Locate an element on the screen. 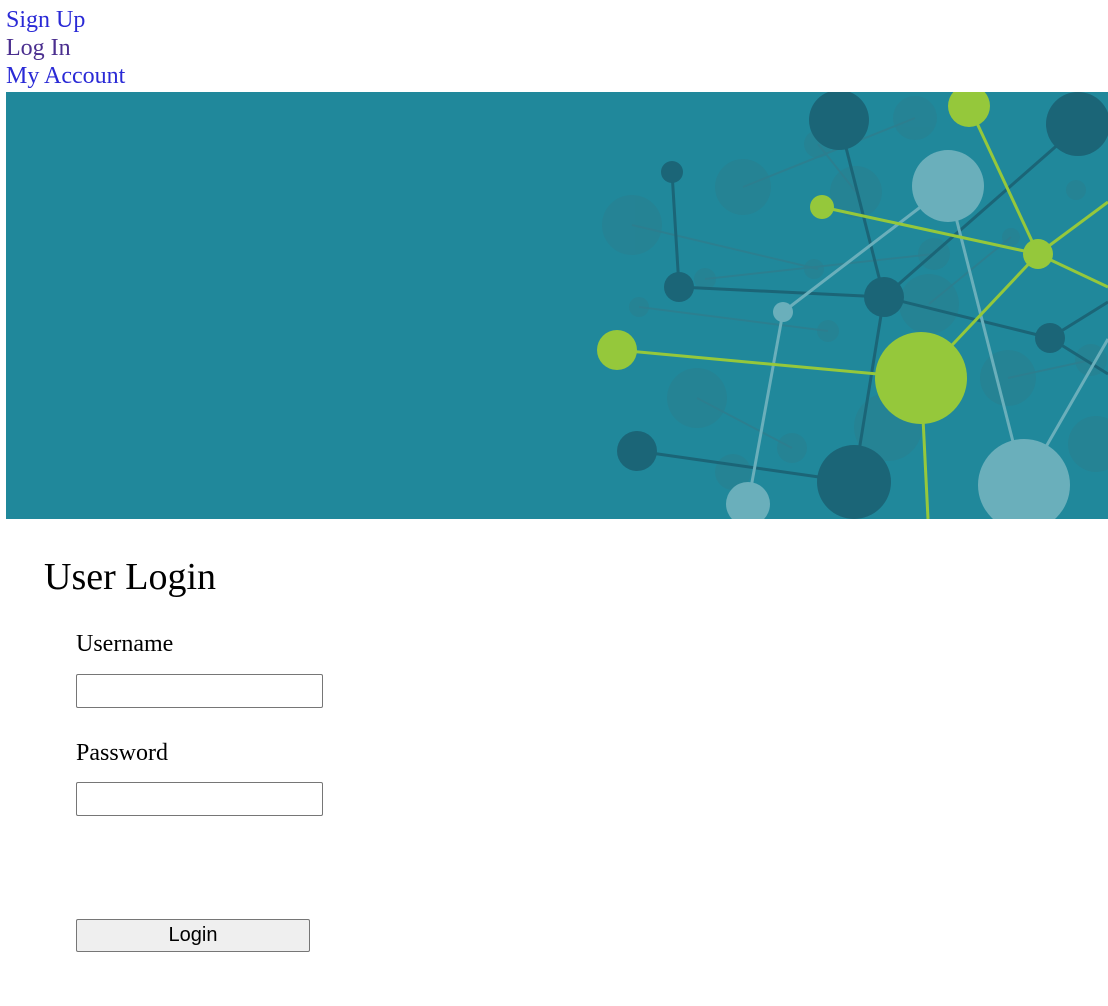 The height and width of the screenshot is (1006, 1108). login-button: Login is located at coordinates (193, 935).